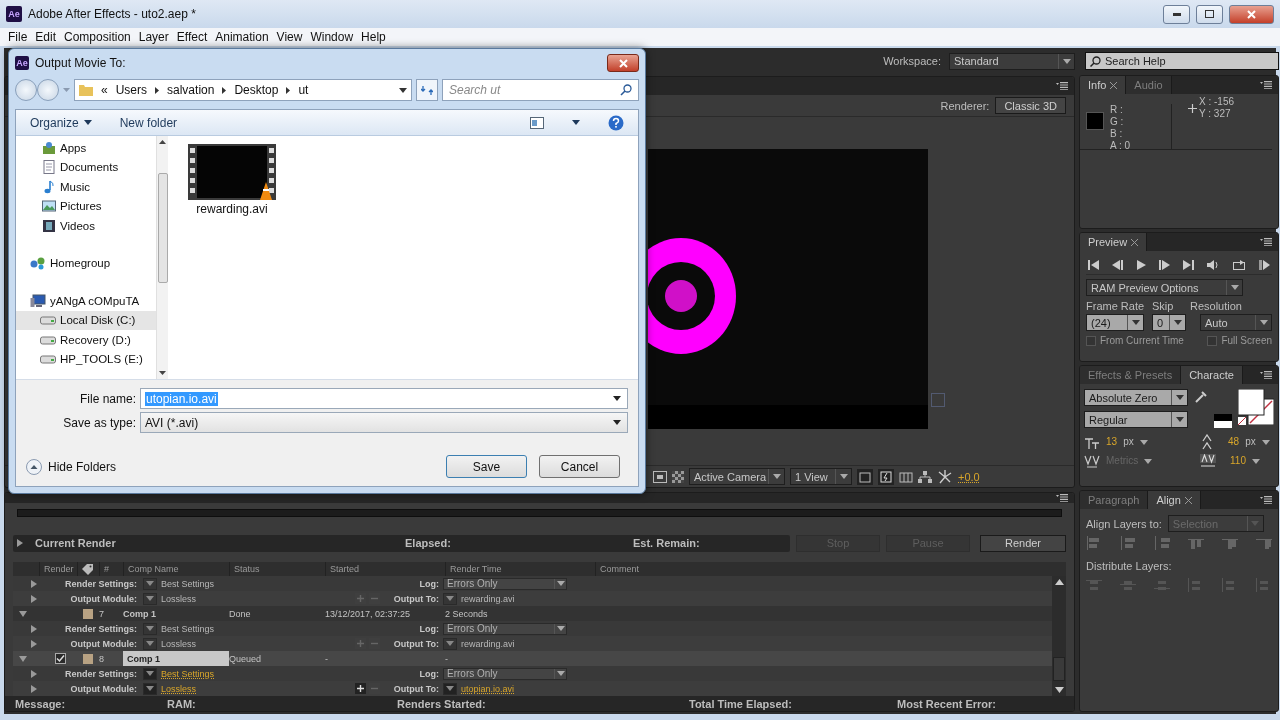 Image resolution: width=1280 pixels, height=720 pixels. What do you see at coordinates (1234, 442) in the screenshot?
I see `leading-value: 48` at bounding box center [1234, 442].